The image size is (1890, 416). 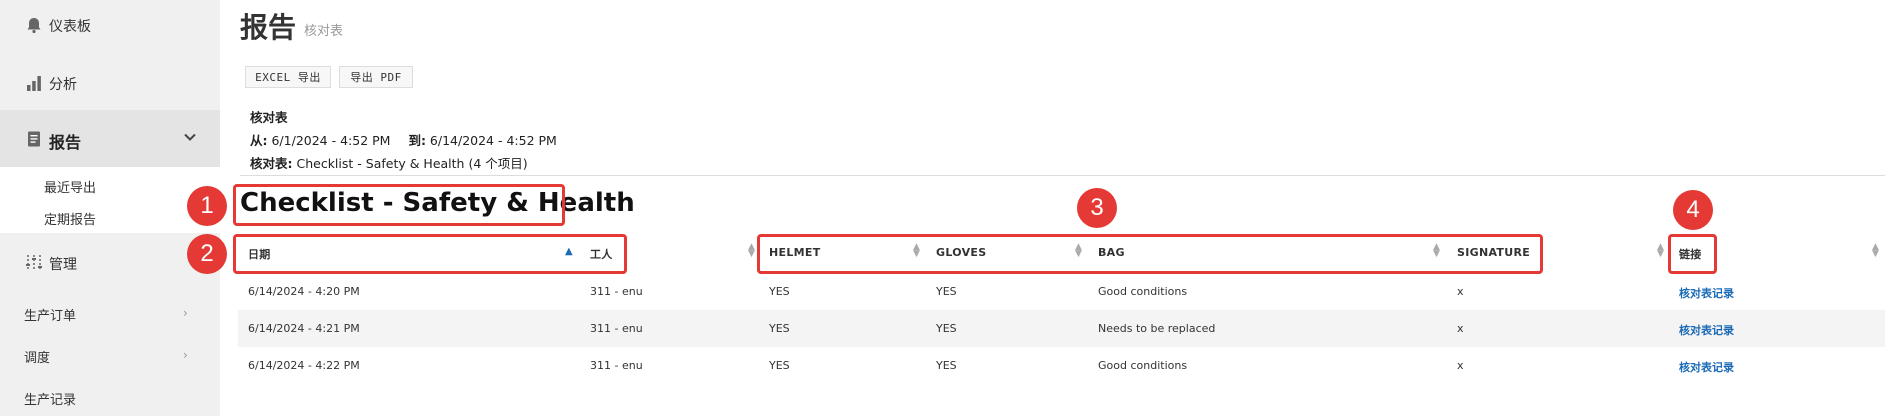 What do you see at coordinates (376, 77) in the screenshot?
I see `export-pdf-button: 导出 PDF` at bounding box center [376, 77].